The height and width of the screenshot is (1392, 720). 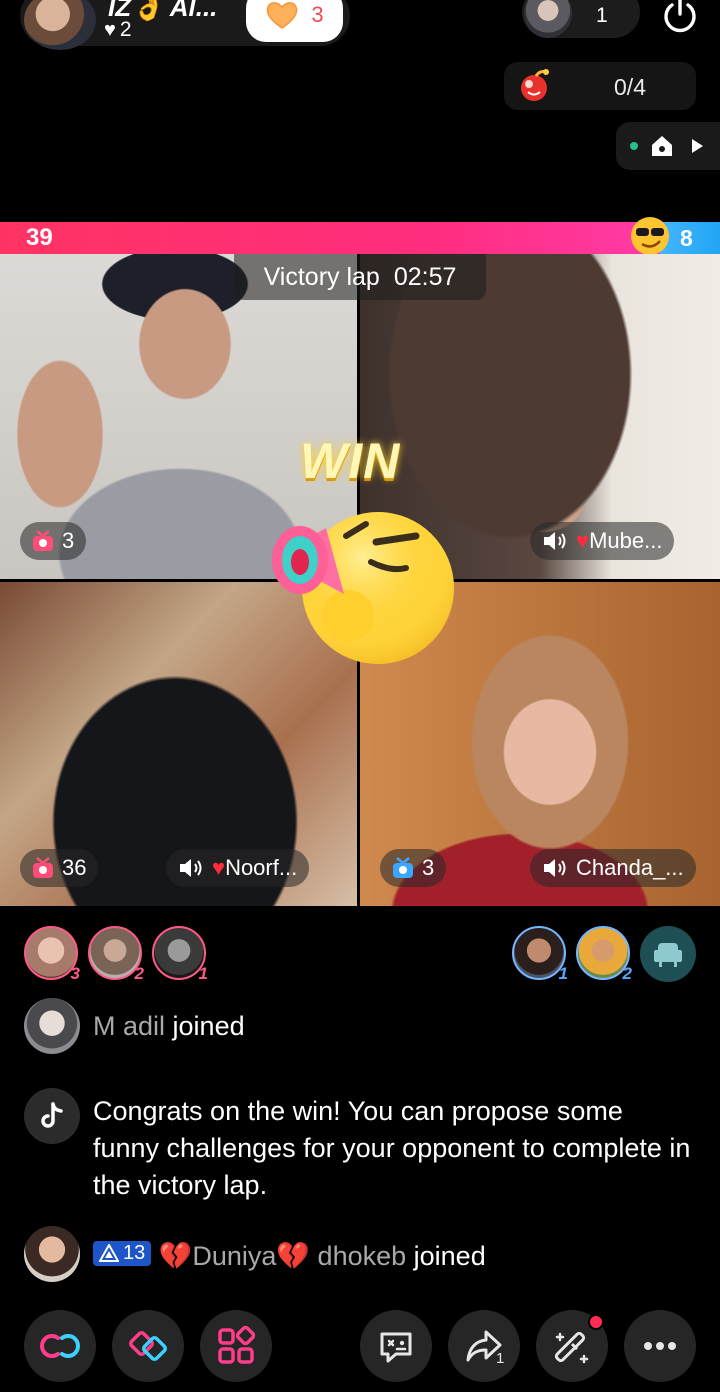 What do you see at coordinates (169, 1026) in the screenshot?
I see `chat-join-message: M adil joined` at bounding box center [169, 1026].